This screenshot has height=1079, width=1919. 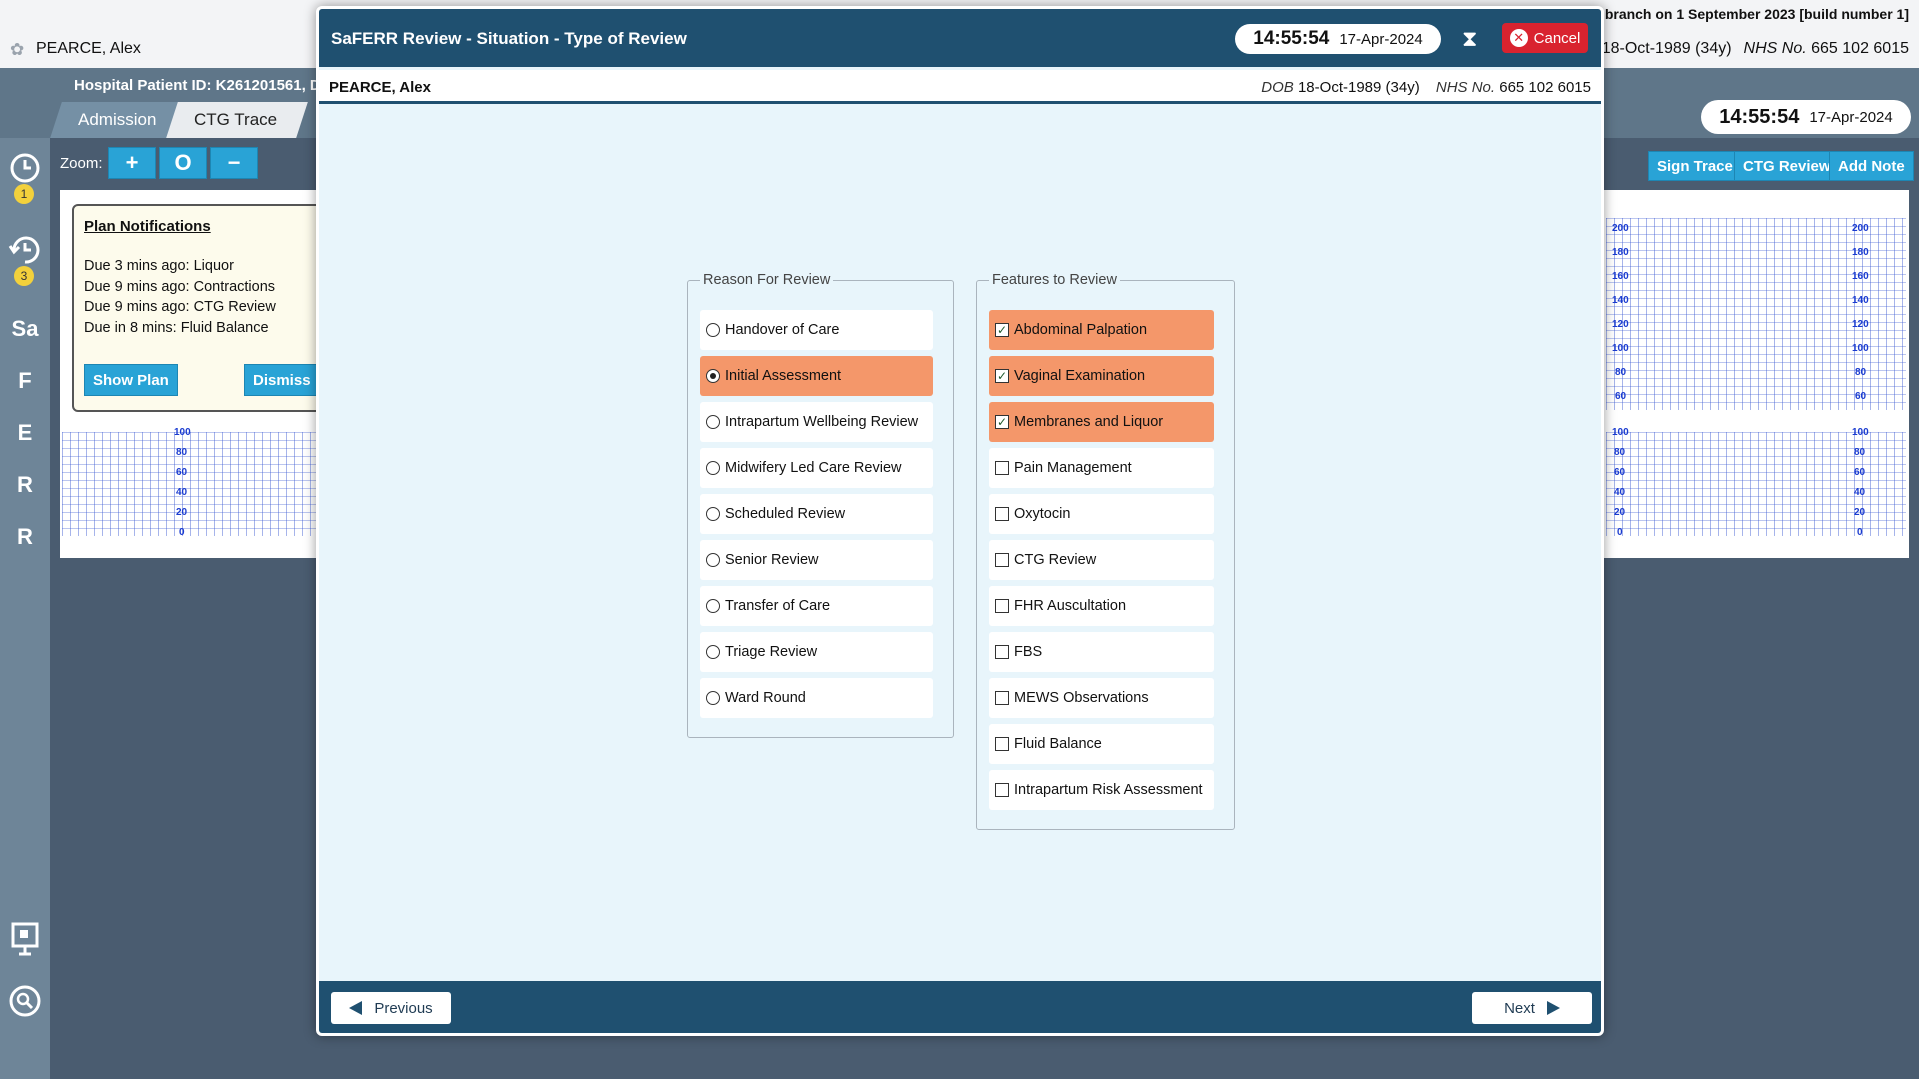 I want to click on history-badge: 3, so click(x=24, y=276).